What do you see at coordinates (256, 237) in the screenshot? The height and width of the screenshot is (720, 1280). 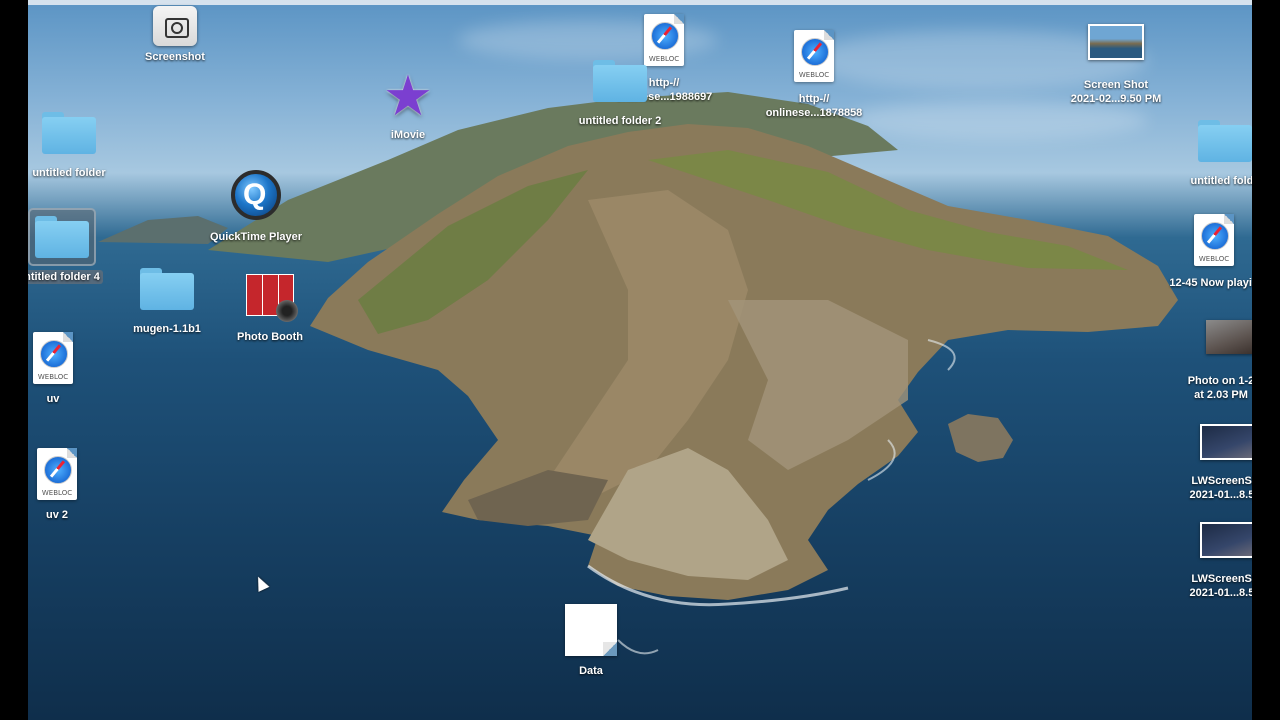 I see `icon-label: QuickTime Player` at bounding box center [256, 237].